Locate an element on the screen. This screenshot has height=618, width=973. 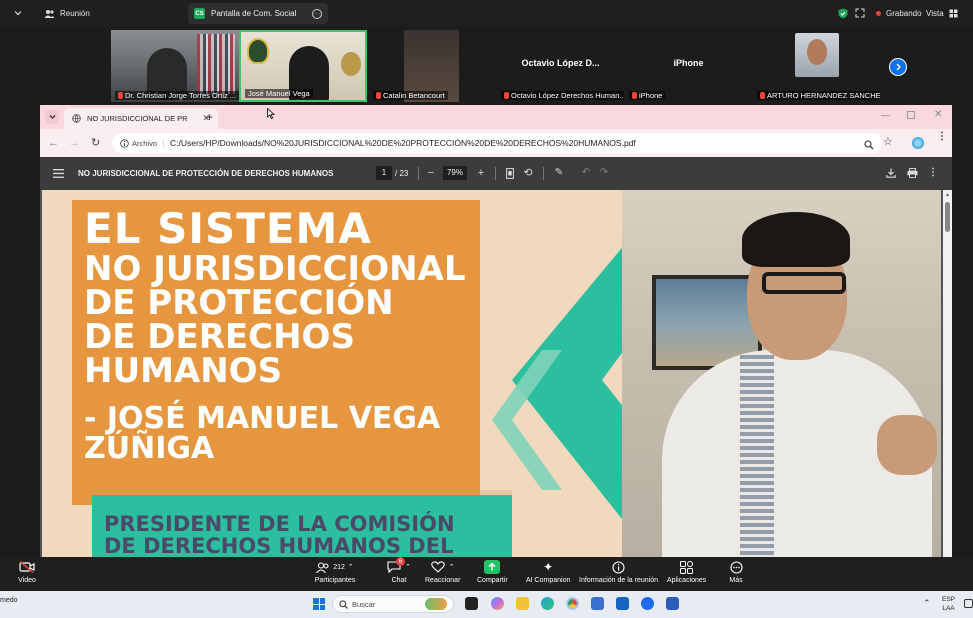
copilot-icon is located at coordinates (497, 603).